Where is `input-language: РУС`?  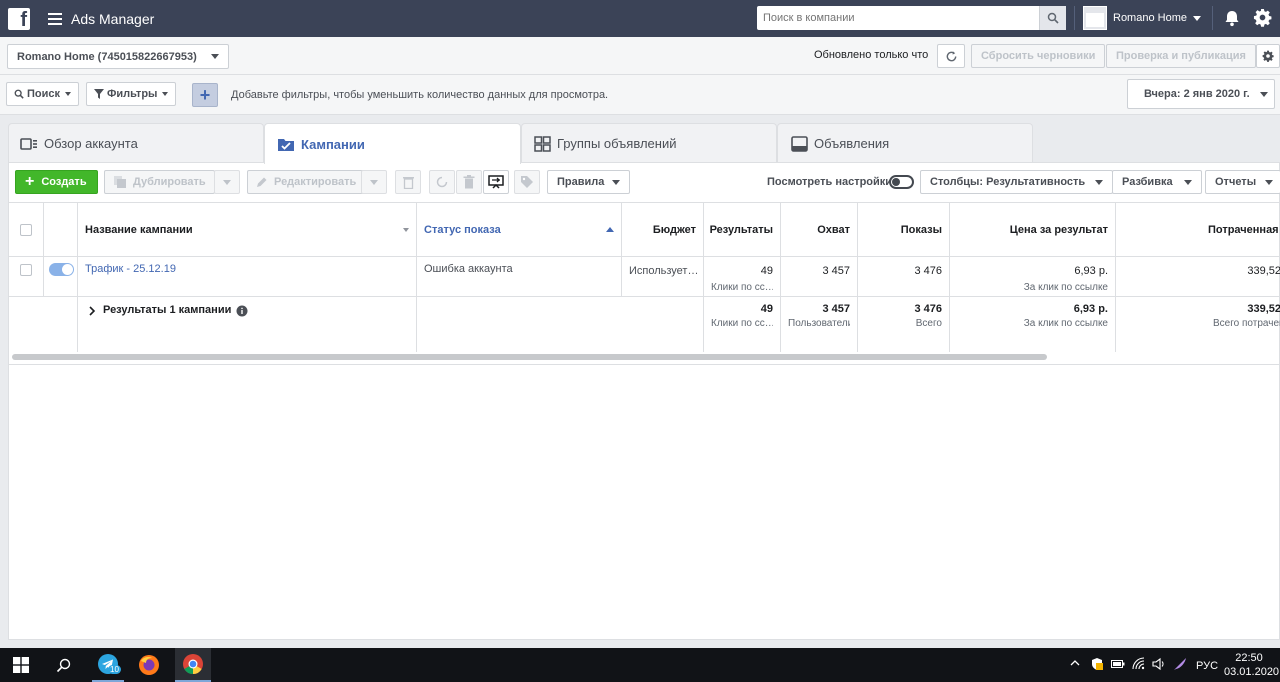
input-language: РУС is located at coordinates (1207, 666).